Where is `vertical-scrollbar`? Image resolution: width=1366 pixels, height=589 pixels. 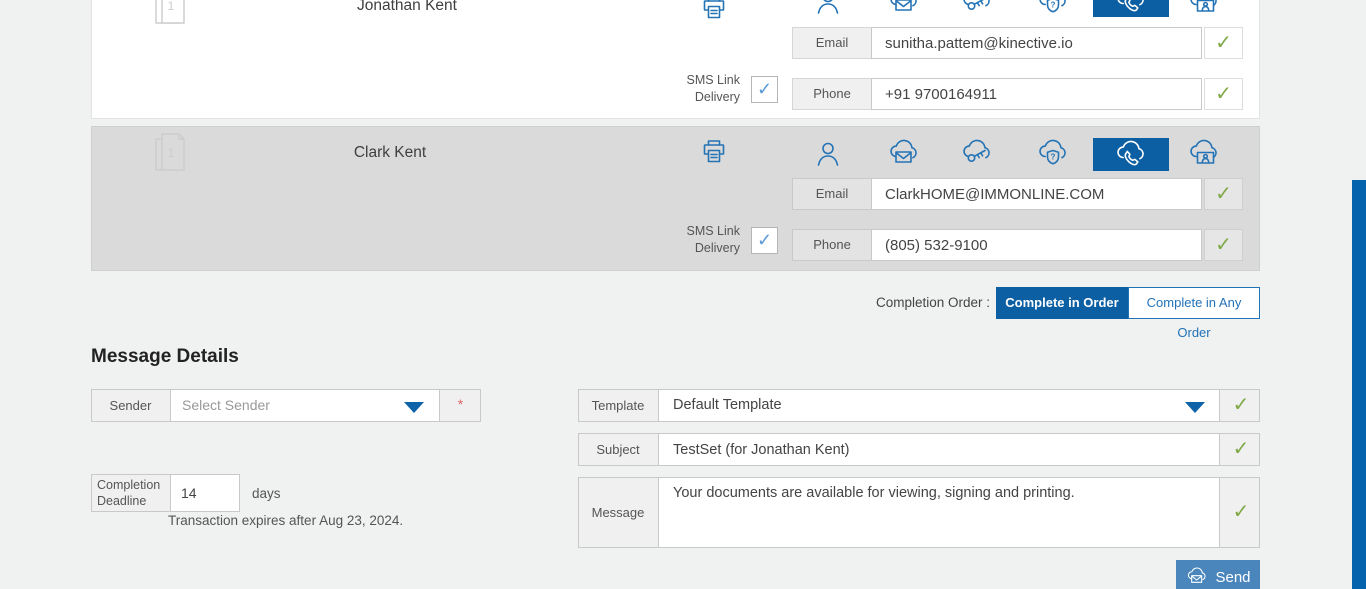 vertical-scrollbar is located at coordinates (1359, 384).